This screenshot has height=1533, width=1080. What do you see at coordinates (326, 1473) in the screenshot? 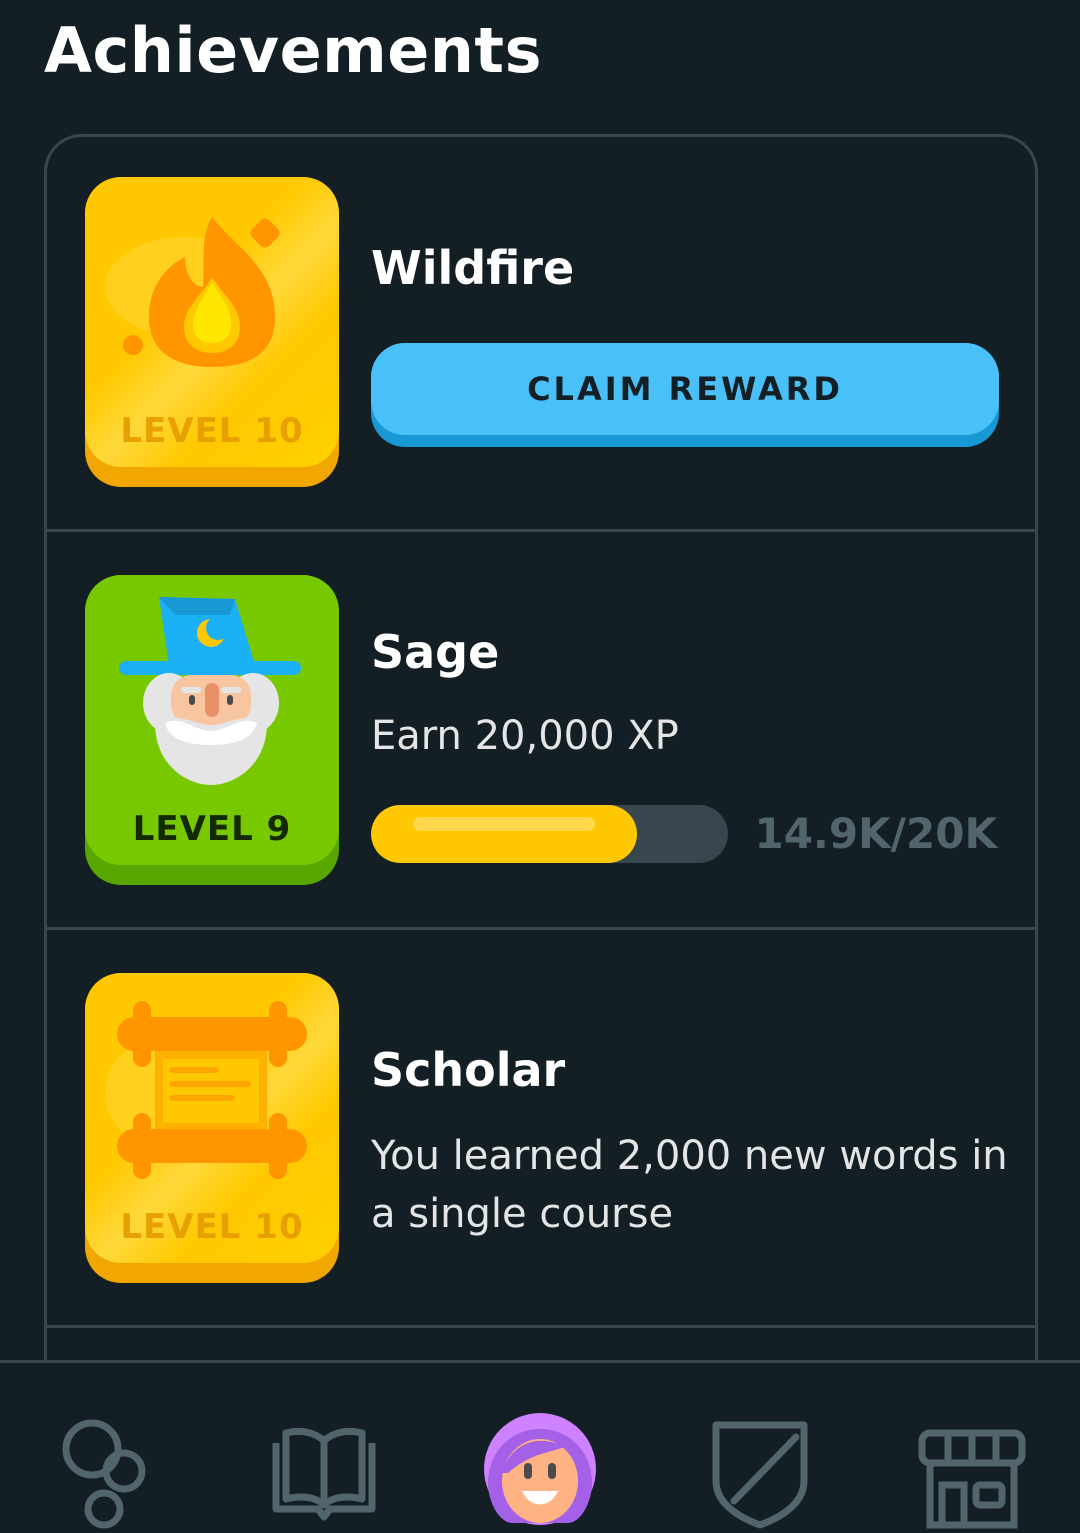
I see `stories-icon` at bounding box center [326, 1473].